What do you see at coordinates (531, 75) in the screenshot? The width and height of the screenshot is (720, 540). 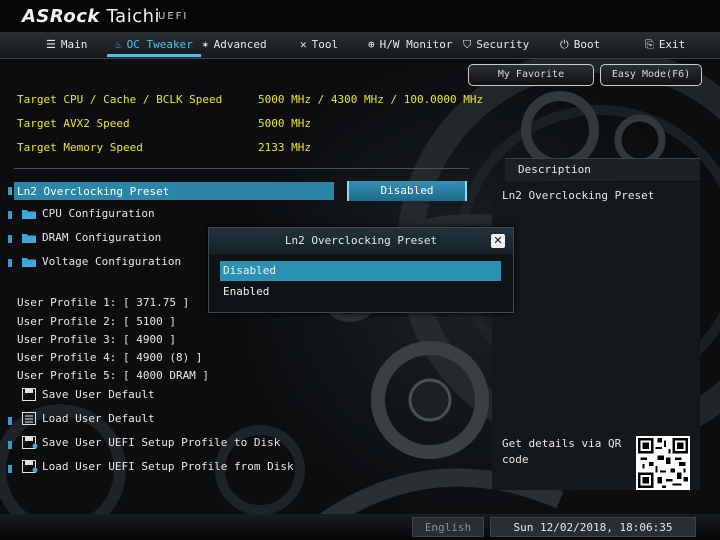 I see `my-favorite-button: My Favorite` at bounding box center [531, 75].